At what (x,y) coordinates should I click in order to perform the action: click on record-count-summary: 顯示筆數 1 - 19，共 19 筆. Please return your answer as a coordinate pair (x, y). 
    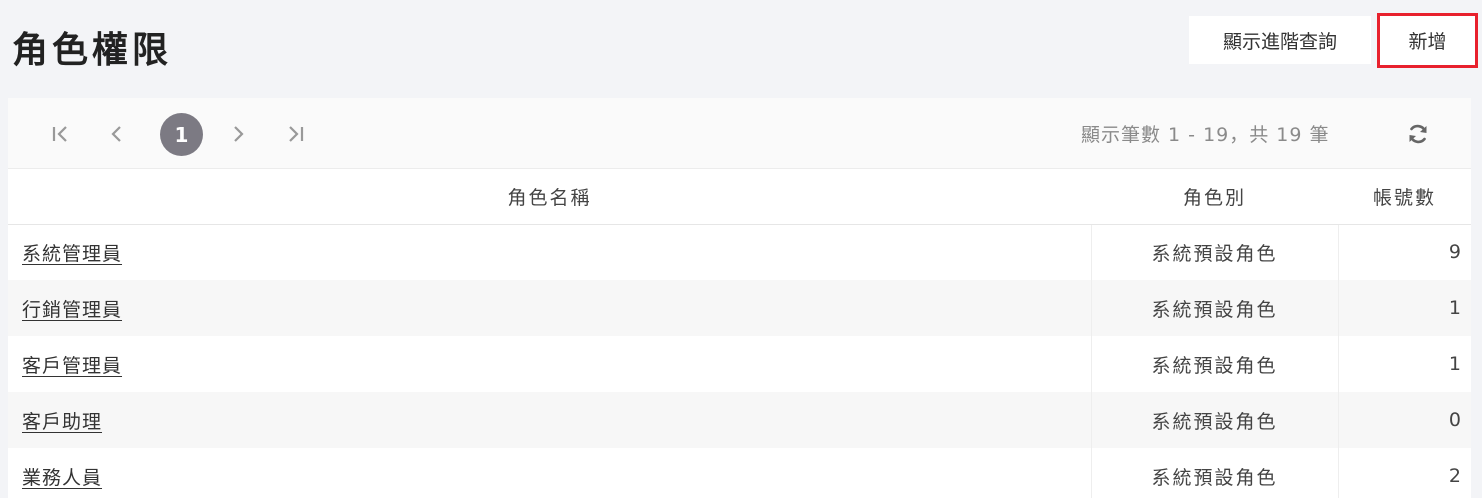
    Looking at the image, I should click on (1205, 134).